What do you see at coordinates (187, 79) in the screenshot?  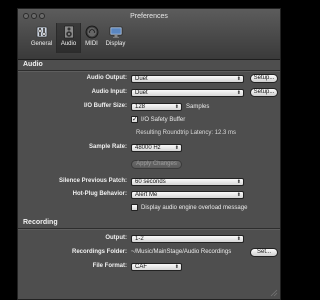 I see `audio-output-popup: Duet ⬍` at bounding box center [187, 79].